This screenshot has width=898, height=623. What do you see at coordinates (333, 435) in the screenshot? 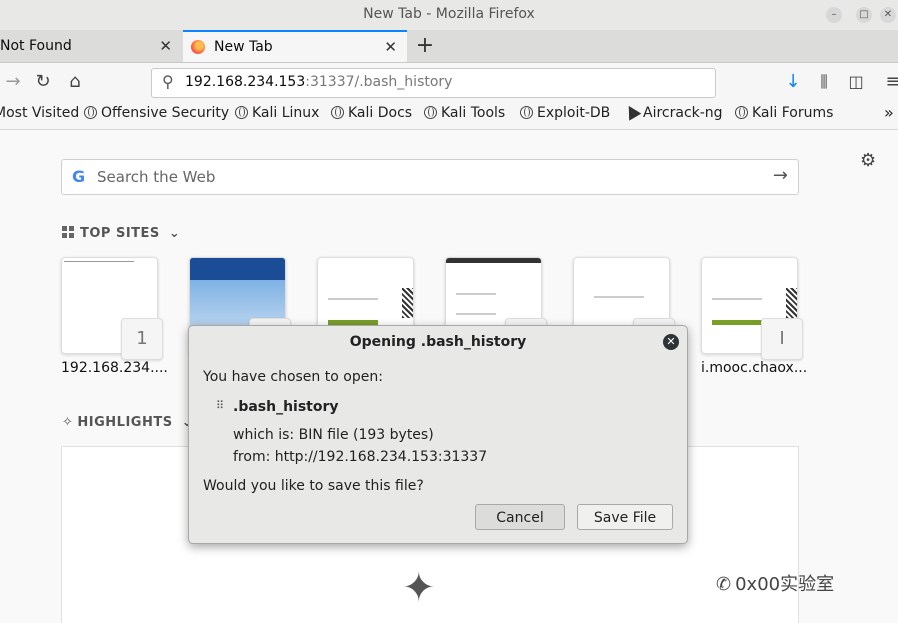
I see `dialog-filetype: which is: BIN file (193 bytes)` at bounding box center [333, 435].